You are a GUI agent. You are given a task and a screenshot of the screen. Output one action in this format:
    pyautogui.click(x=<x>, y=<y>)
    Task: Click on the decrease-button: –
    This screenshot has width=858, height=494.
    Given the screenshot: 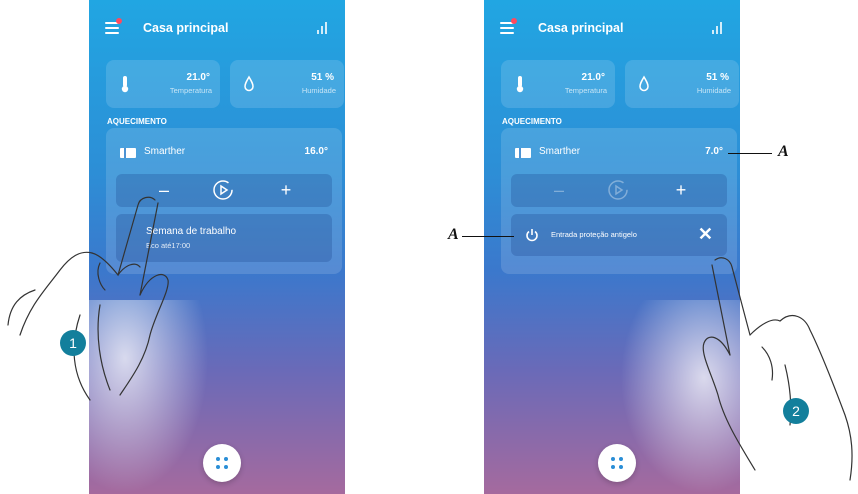 What is the action you would take?
    pyautogui.click(x=559, y=190)
    